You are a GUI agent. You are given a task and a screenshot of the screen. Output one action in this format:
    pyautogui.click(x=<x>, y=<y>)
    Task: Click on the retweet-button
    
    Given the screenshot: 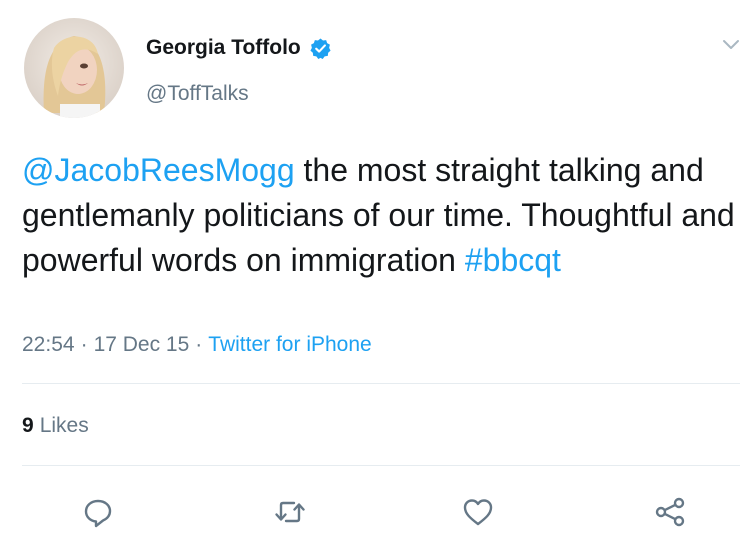 What is the action you would take?
    pyautogui.click(x=290, y=512)
    